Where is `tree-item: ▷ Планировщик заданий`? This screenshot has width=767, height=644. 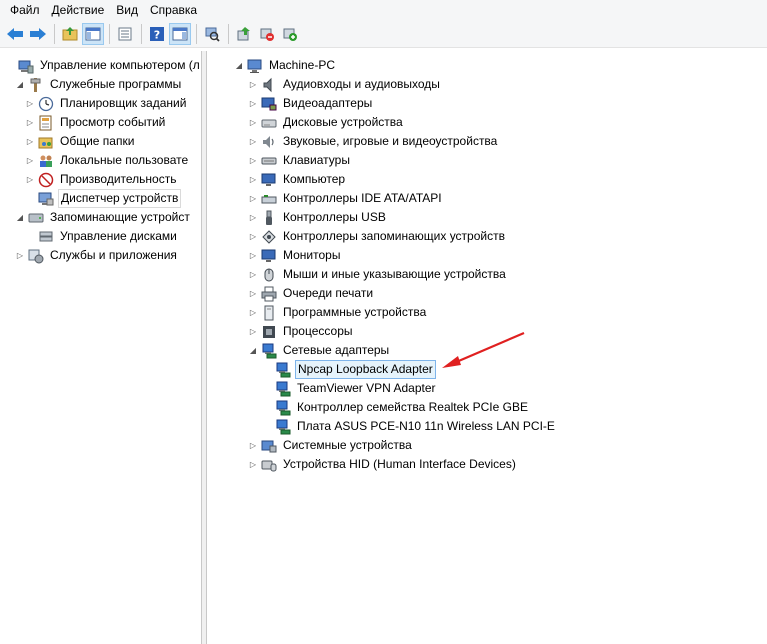 tree-item: ▷ Планировщик заданий is located at coordinates (106, 103).